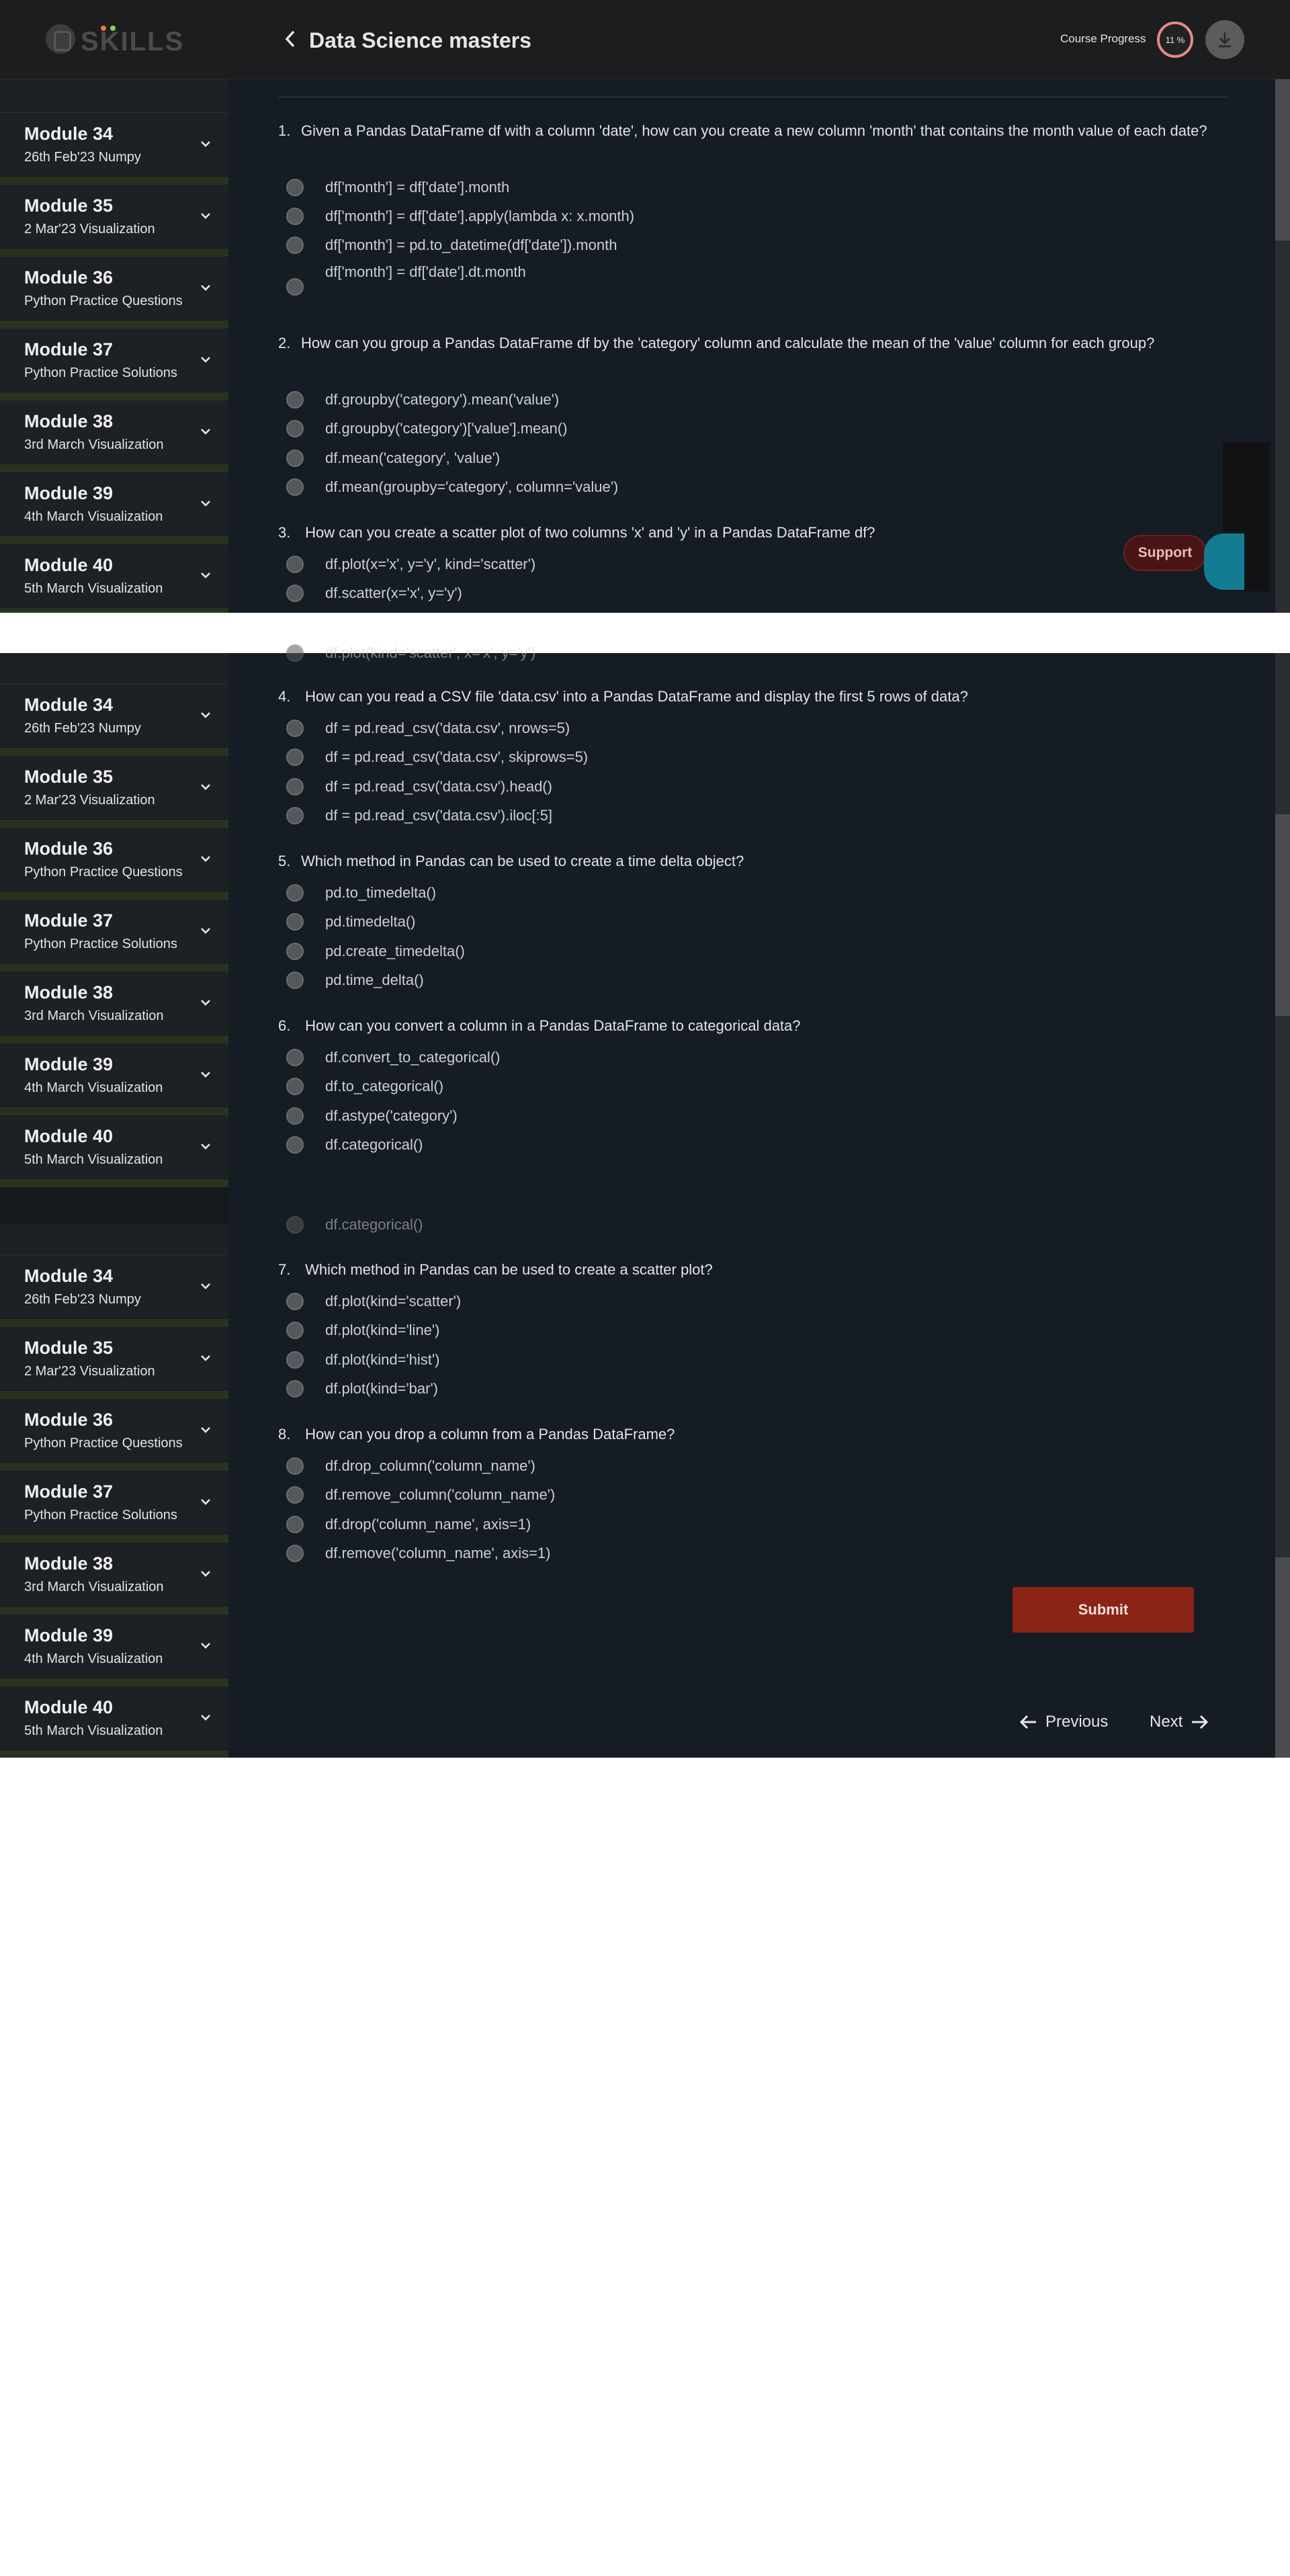  What do you see at coordinates (1063, 1722) in the screenshot?
I see `previous-button: Previous` at bounding box center [1063, 1722].